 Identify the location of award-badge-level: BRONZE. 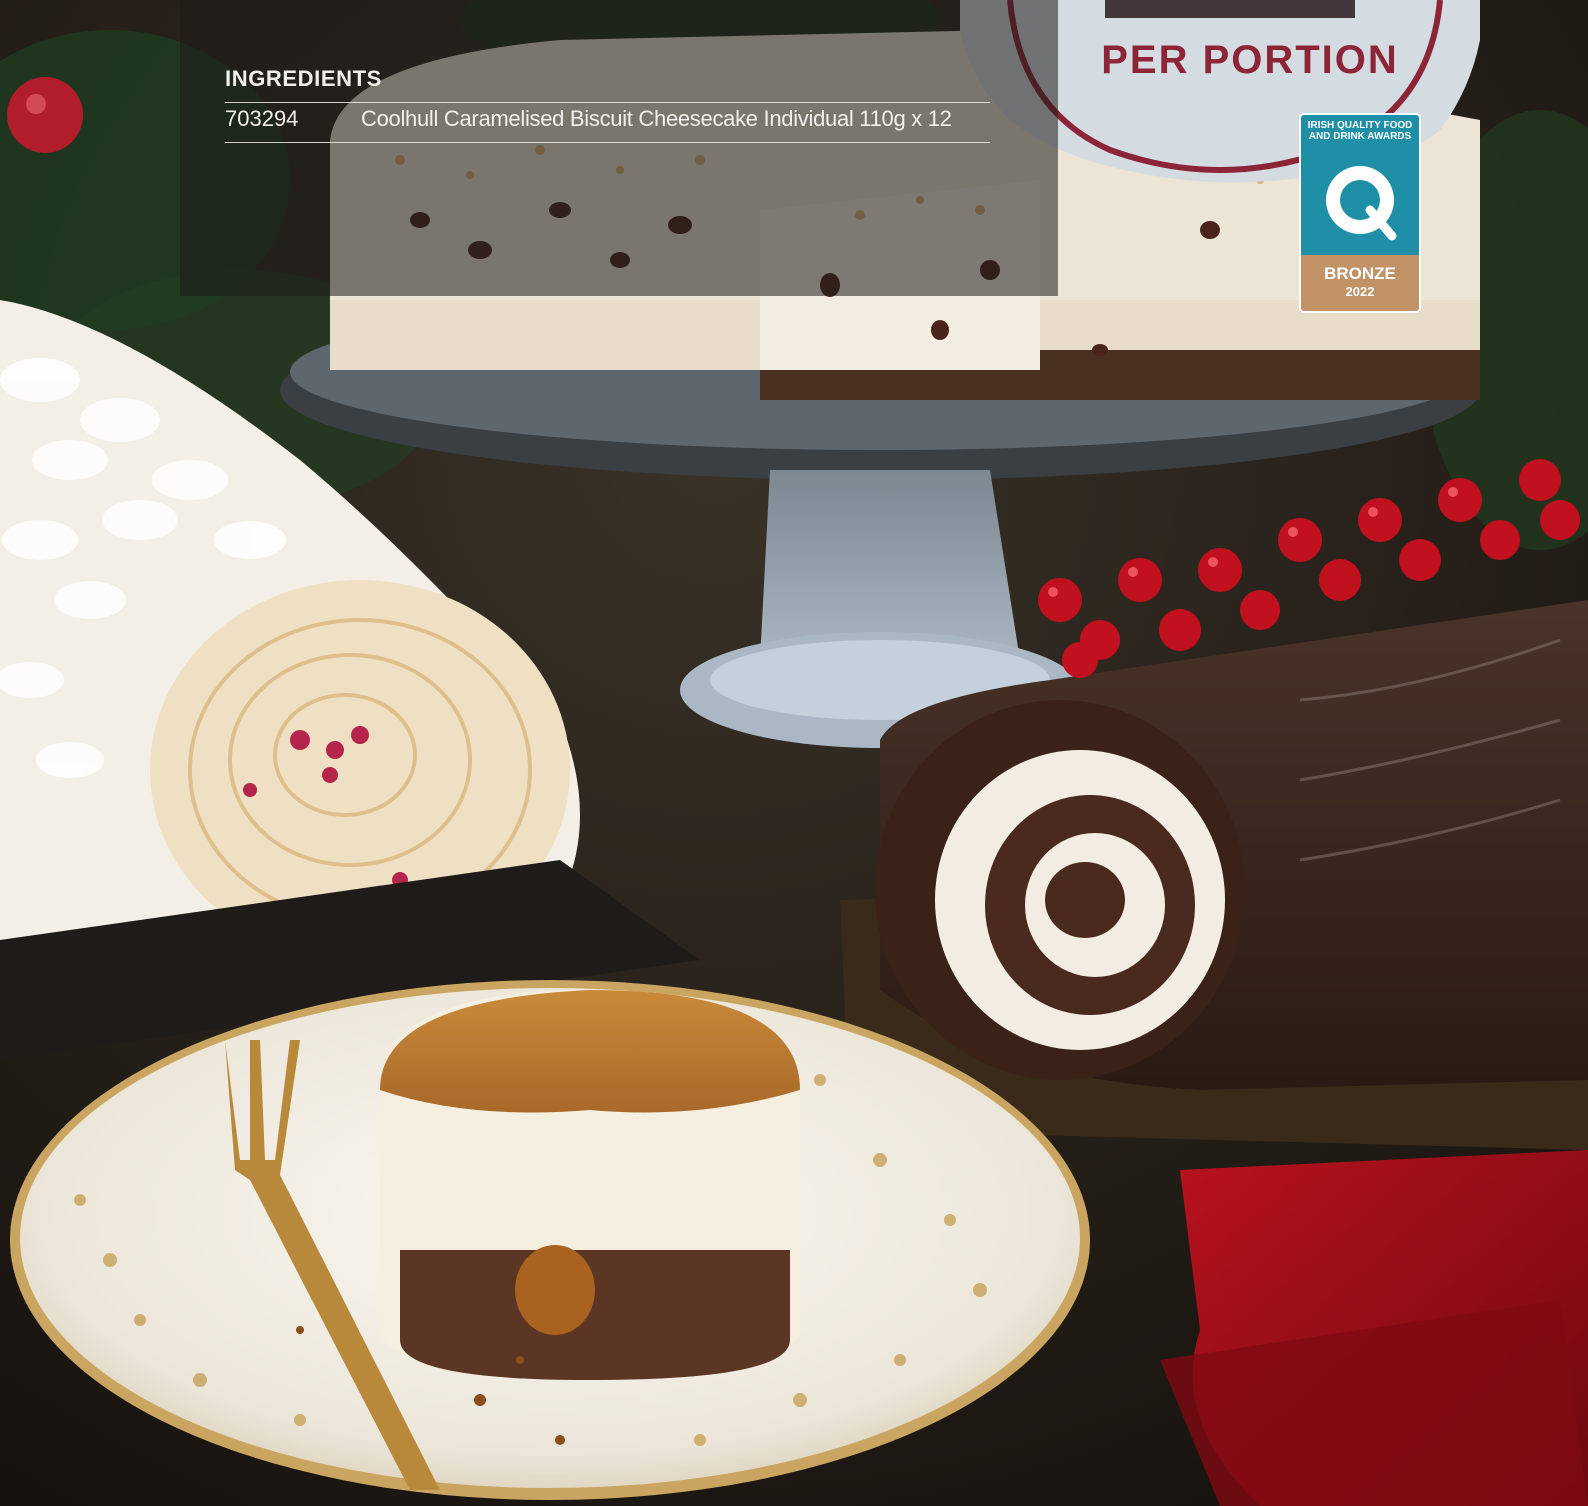
(1360, 273).